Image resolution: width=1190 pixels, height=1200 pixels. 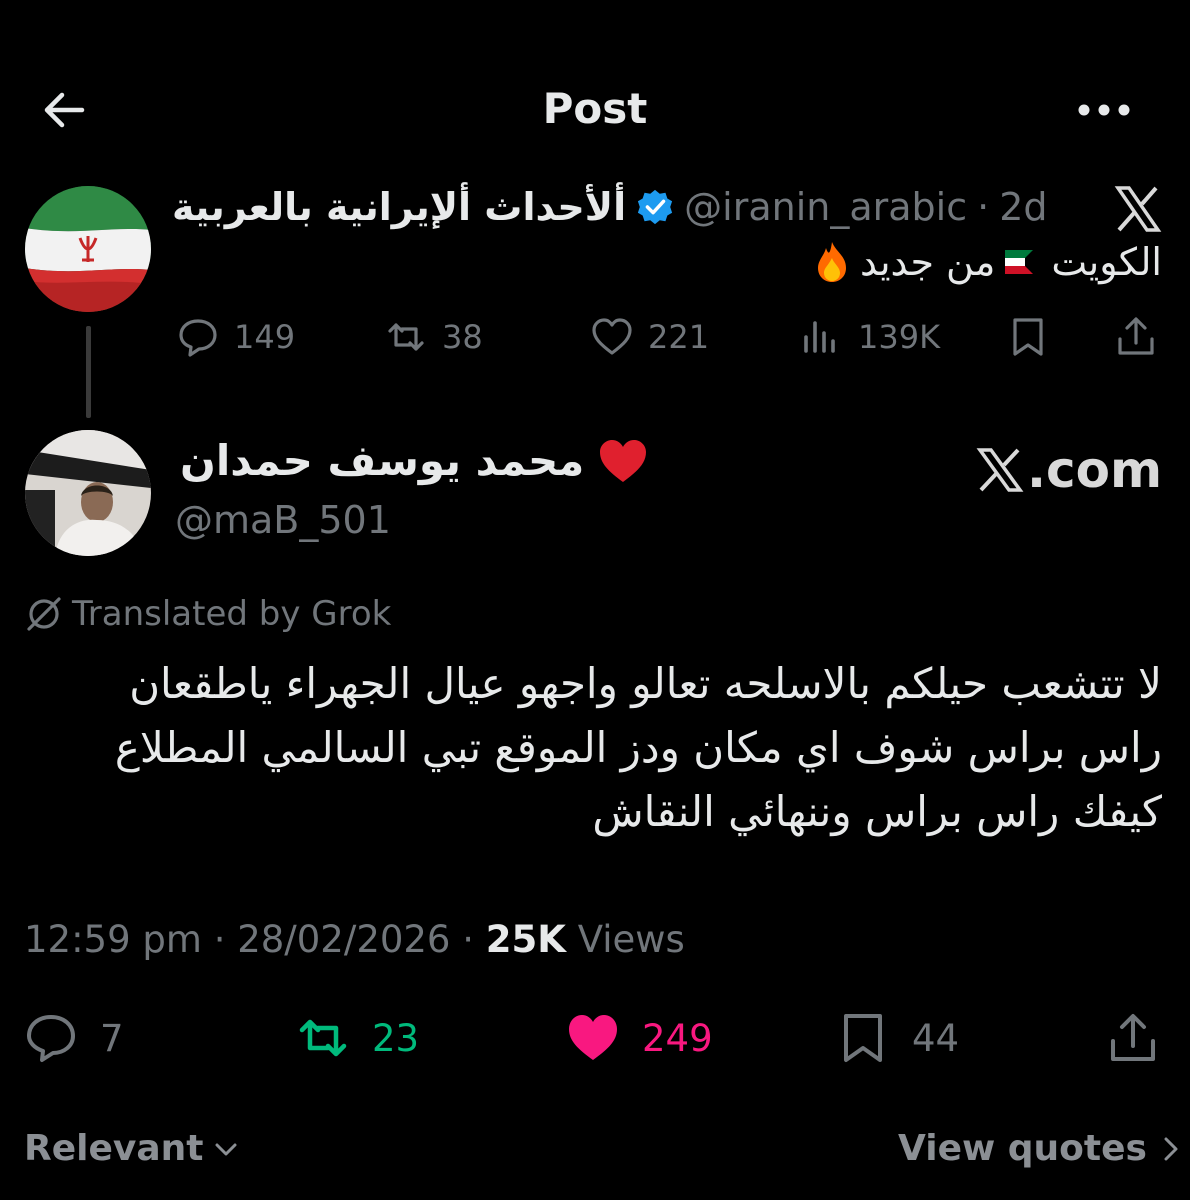 What do you see at coordinates (936, 1038) in the screenshot?
I see `bookmark-count: 44` at bounding box center [936, 1038].